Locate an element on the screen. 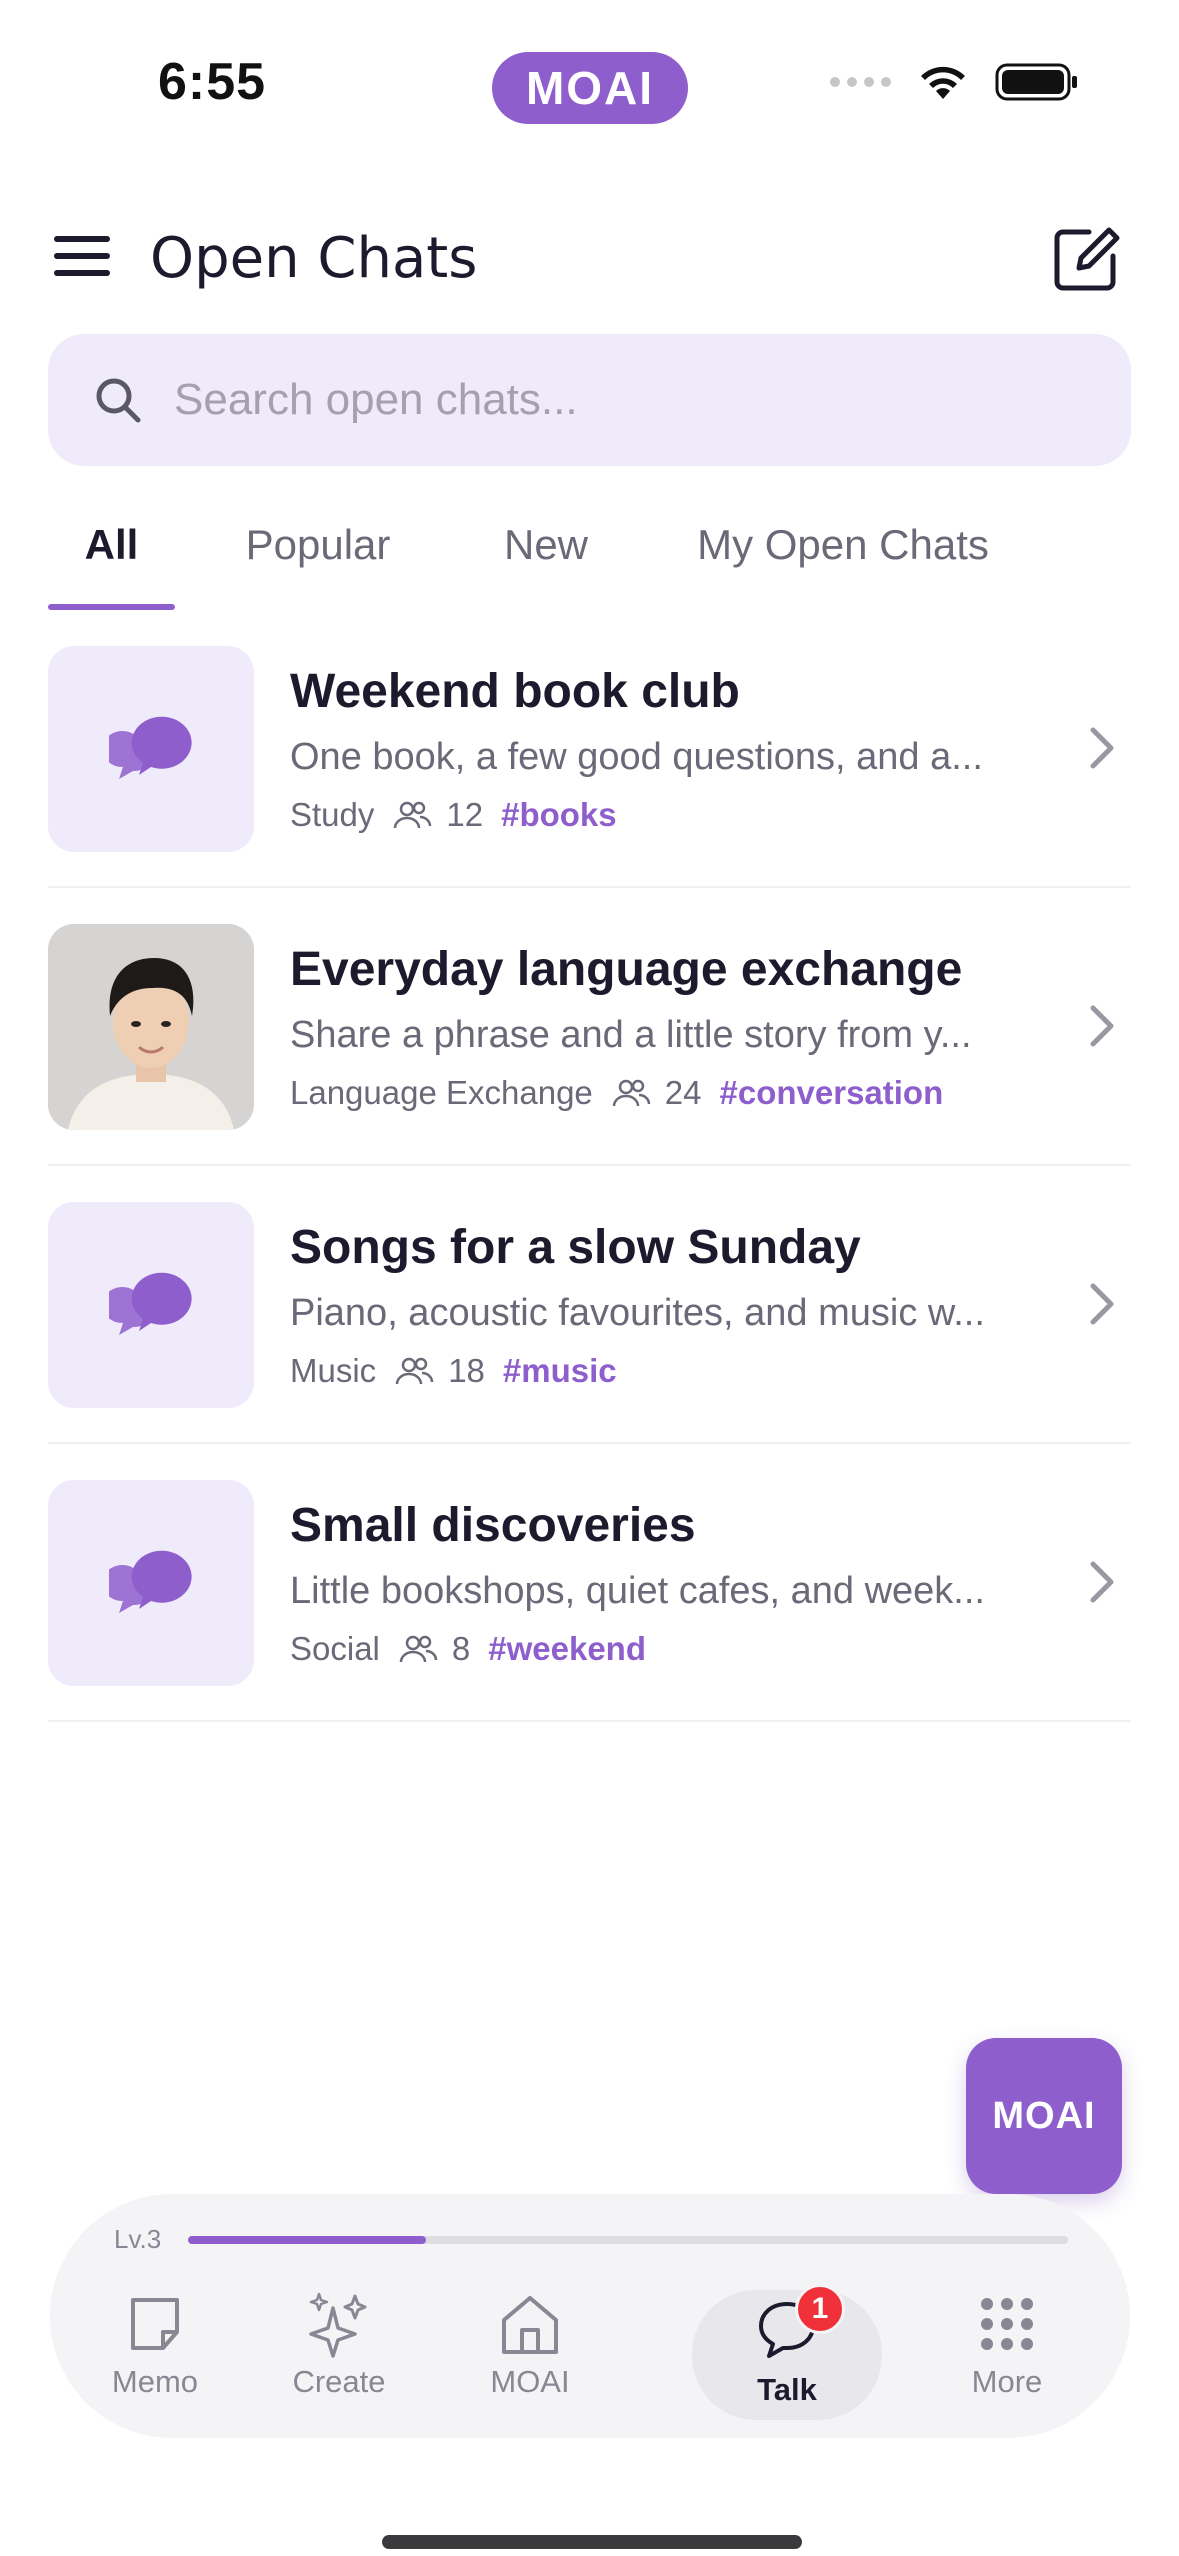  chat-meta: Social 8 #weekend is located at coordinates (468, 1649).